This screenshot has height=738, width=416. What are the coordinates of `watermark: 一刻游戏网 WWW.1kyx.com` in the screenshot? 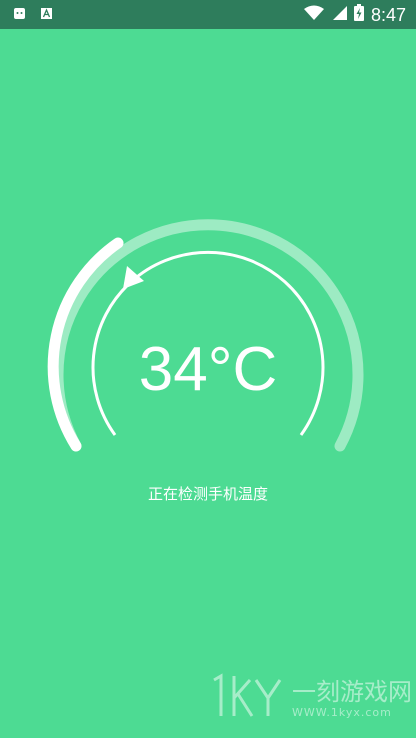 It's located at (310, 696).